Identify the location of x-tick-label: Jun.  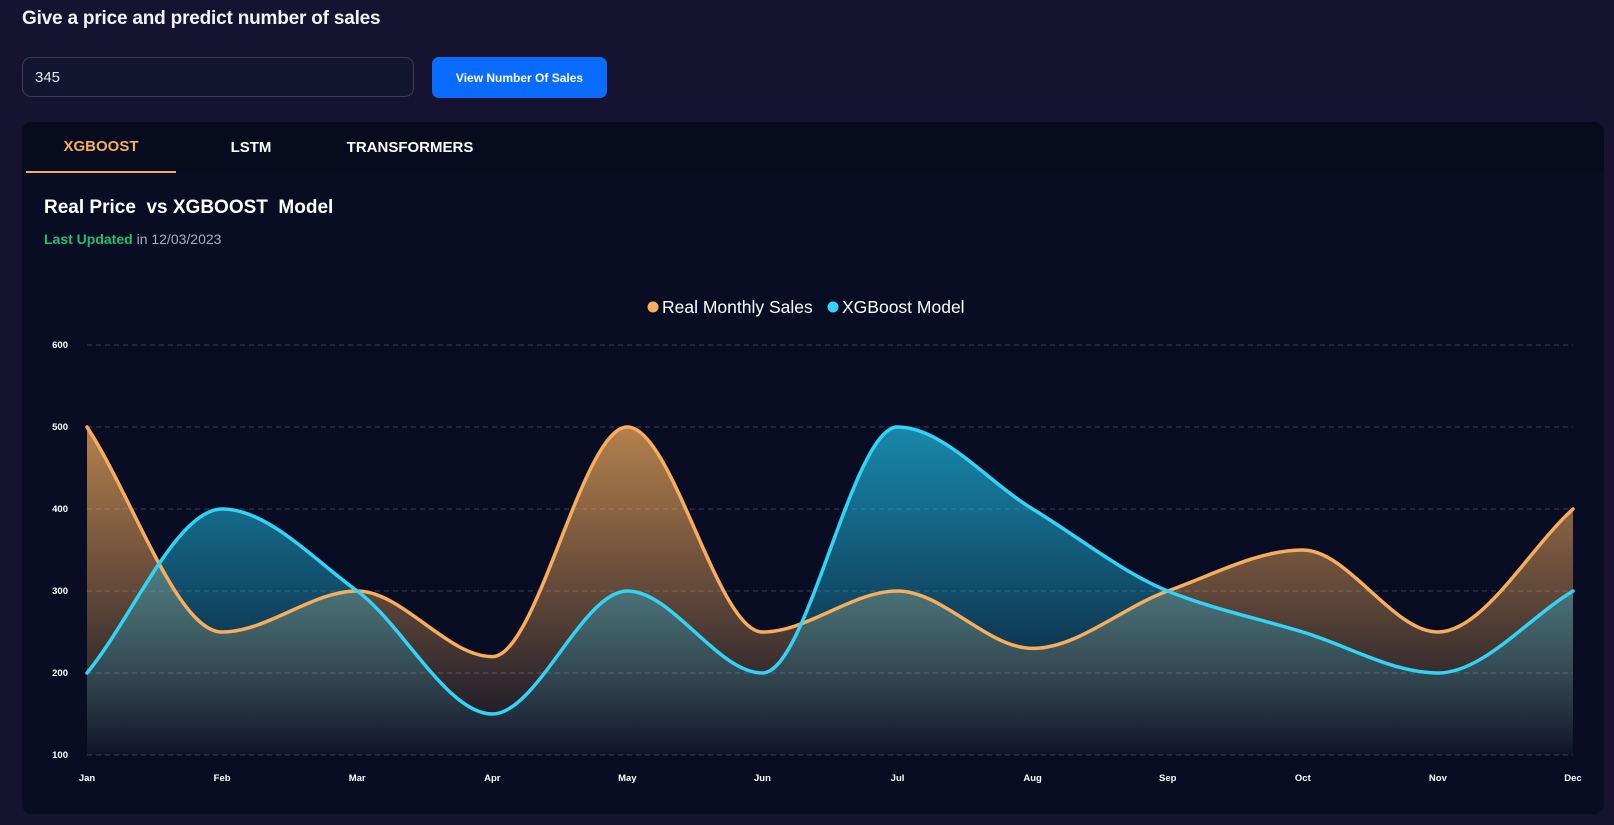
(762, 778).